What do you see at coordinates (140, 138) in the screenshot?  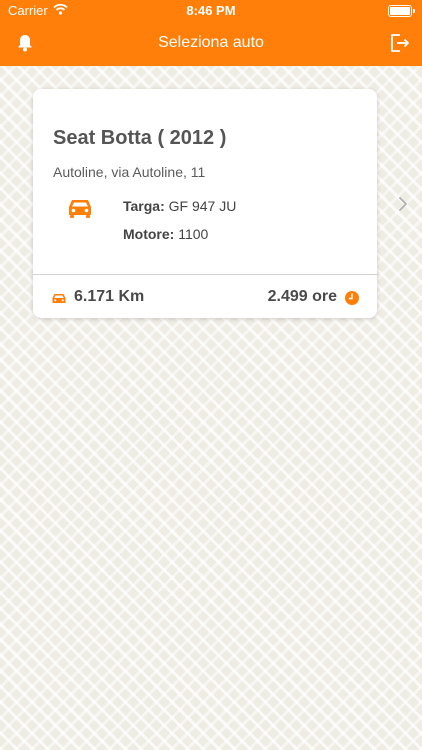 I see `car-title: Seat Botta ( 2012 )` at bounding box center [140, 138].